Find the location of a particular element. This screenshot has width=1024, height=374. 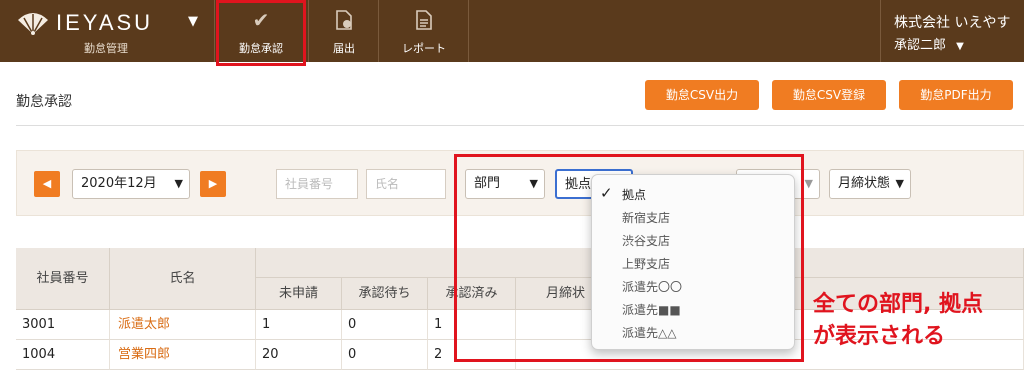

next-month-button: ▶ is located at coordinates (213, 184).